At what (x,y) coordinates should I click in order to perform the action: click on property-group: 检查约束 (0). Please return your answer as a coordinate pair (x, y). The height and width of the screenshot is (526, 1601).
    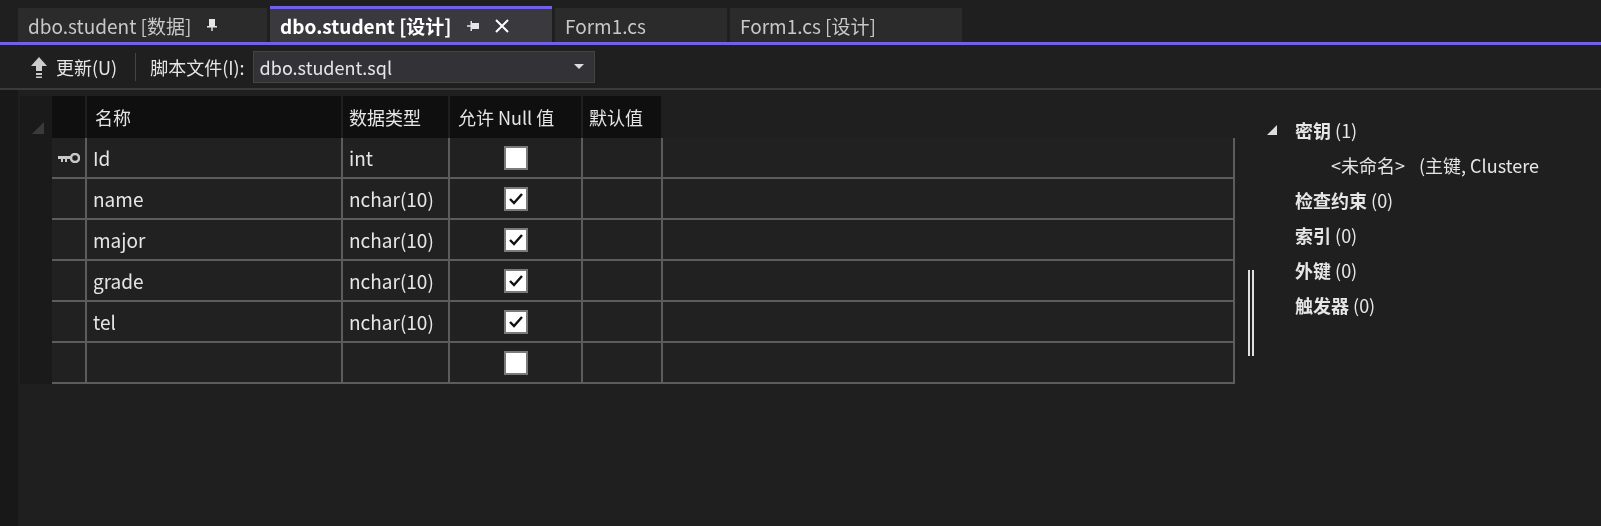
    Looking at the image, I should click on (1344, 199).